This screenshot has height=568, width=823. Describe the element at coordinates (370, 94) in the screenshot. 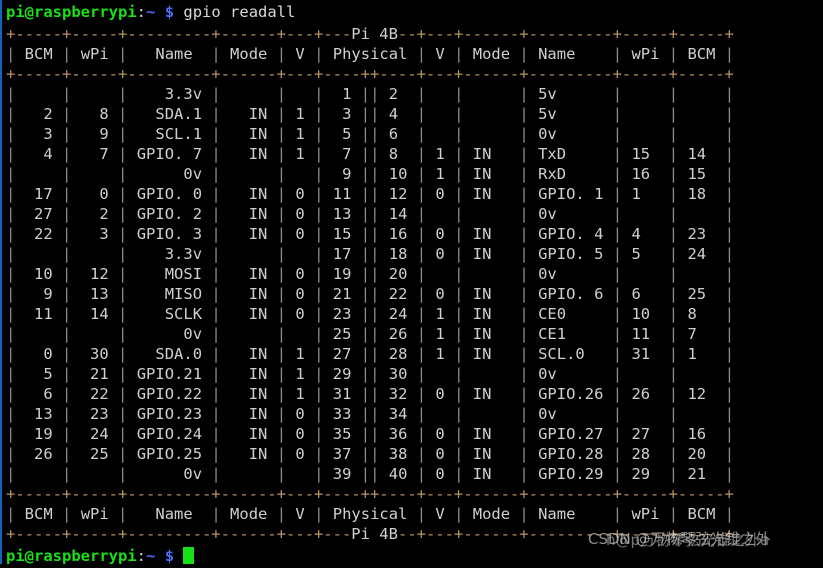

I see `table-row: | | | 3.3v | | | 1 || 2 | | | 5v | | |` at that location.